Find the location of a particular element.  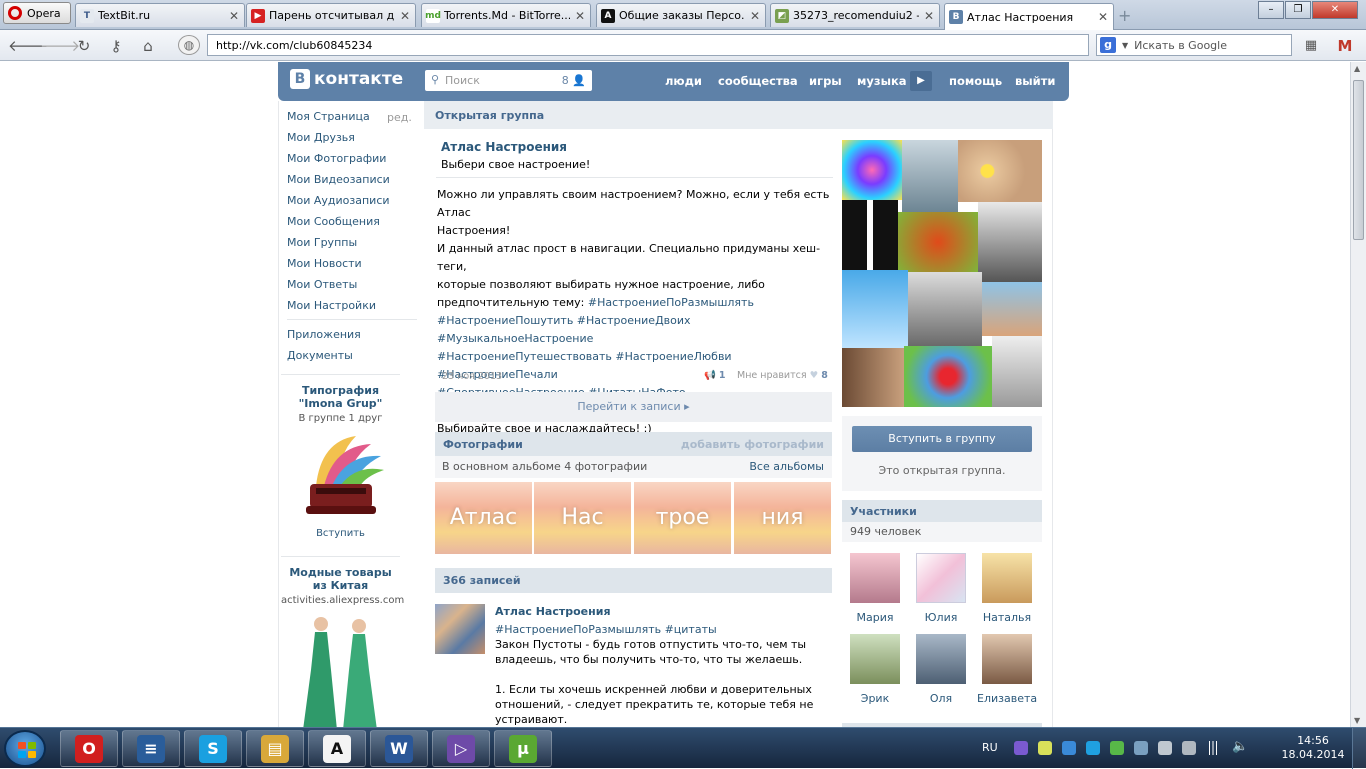

hashtag-link: #НастроениеДвоих is located at coordinates (634, 320).